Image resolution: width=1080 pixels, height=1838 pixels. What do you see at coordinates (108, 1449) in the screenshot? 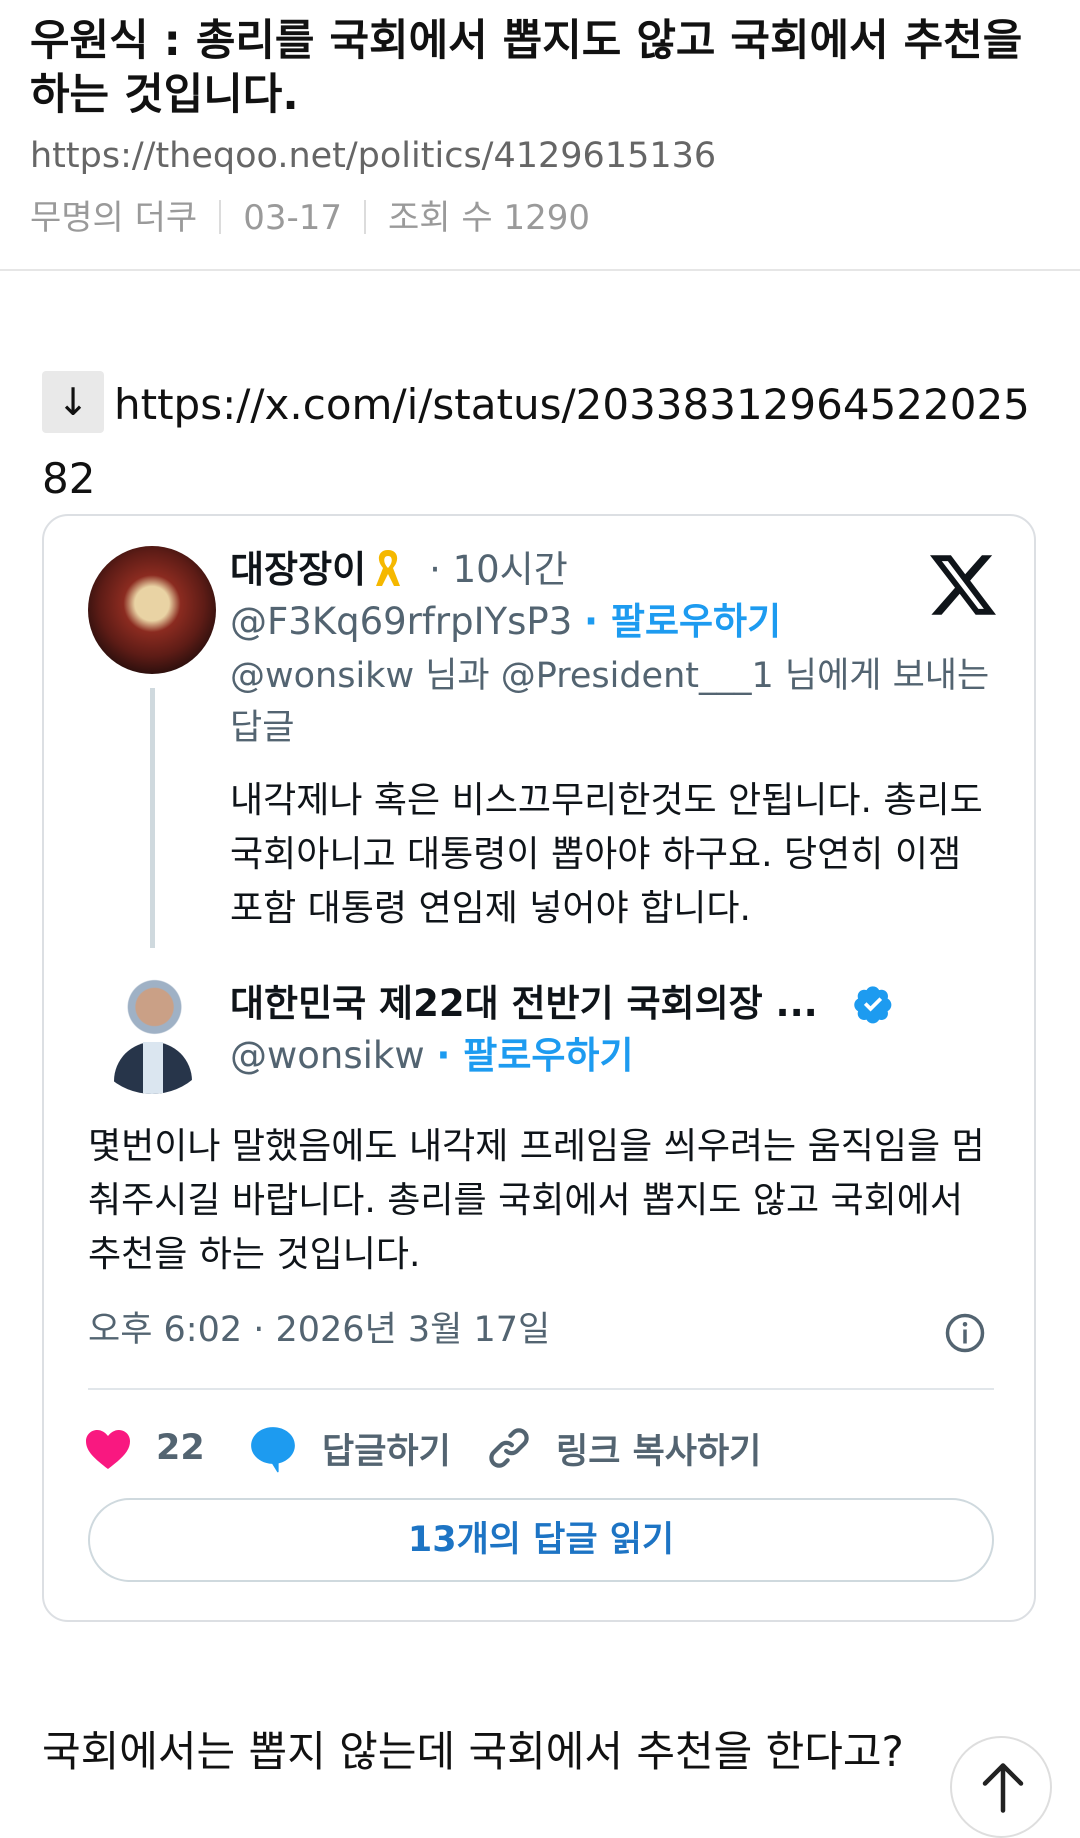
I see `heart-icon` at bounding box center [108, 1449].